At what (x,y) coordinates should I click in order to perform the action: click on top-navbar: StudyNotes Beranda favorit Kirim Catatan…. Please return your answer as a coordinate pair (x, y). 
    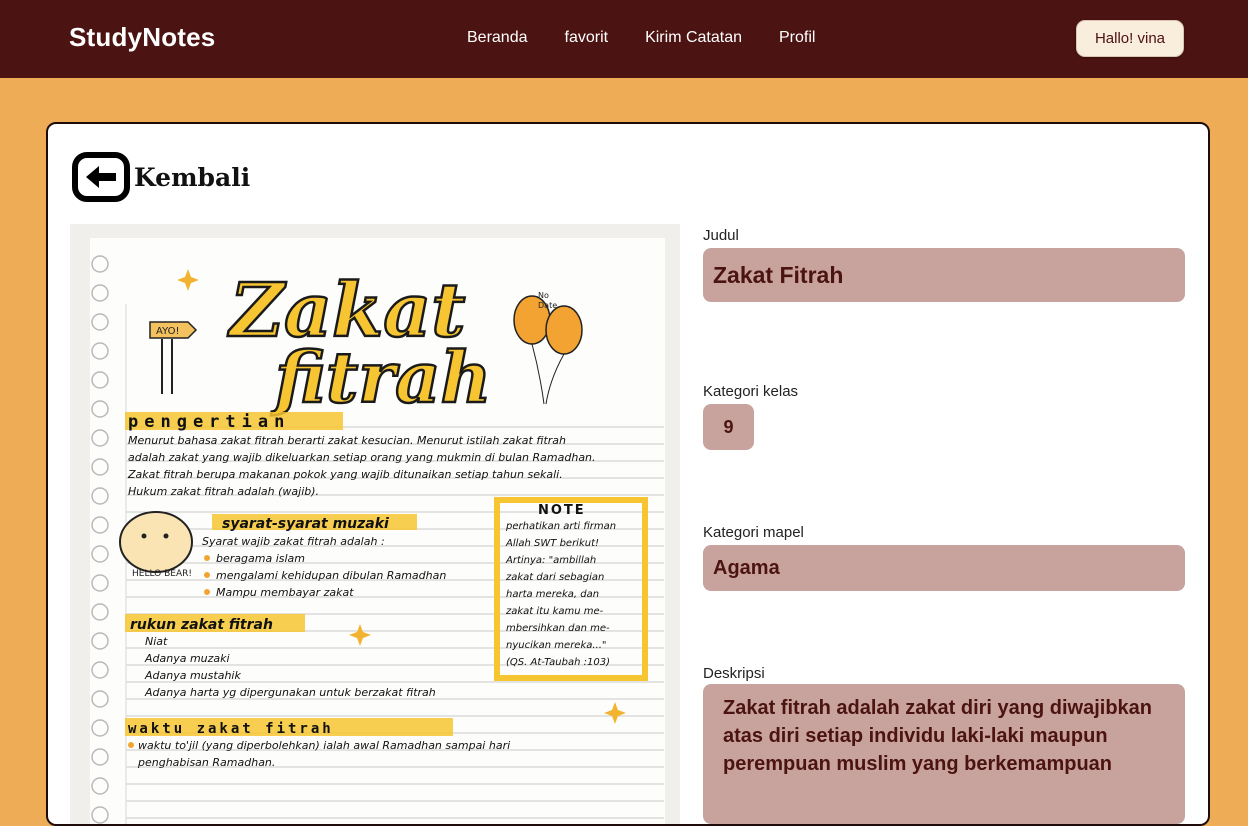
    Looking at the image, I should click on (624, 39).